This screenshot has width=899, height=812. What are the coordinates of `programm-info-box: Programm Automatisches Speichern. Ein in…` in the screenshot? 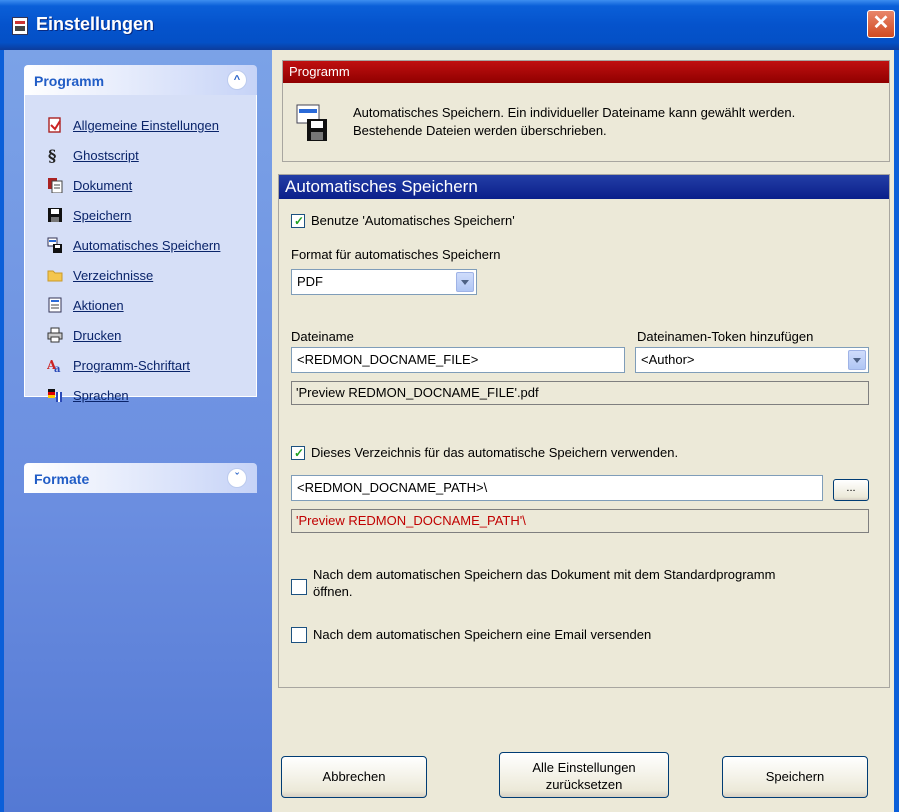 It's located at (586, 111).